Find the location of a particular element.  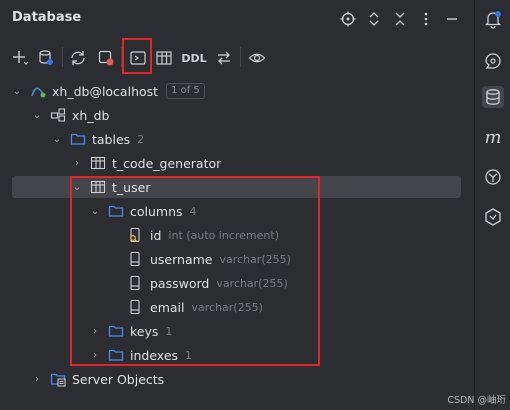

tree-item-table-code-generator: › t_code_generator is located at coordinates (145, 163).